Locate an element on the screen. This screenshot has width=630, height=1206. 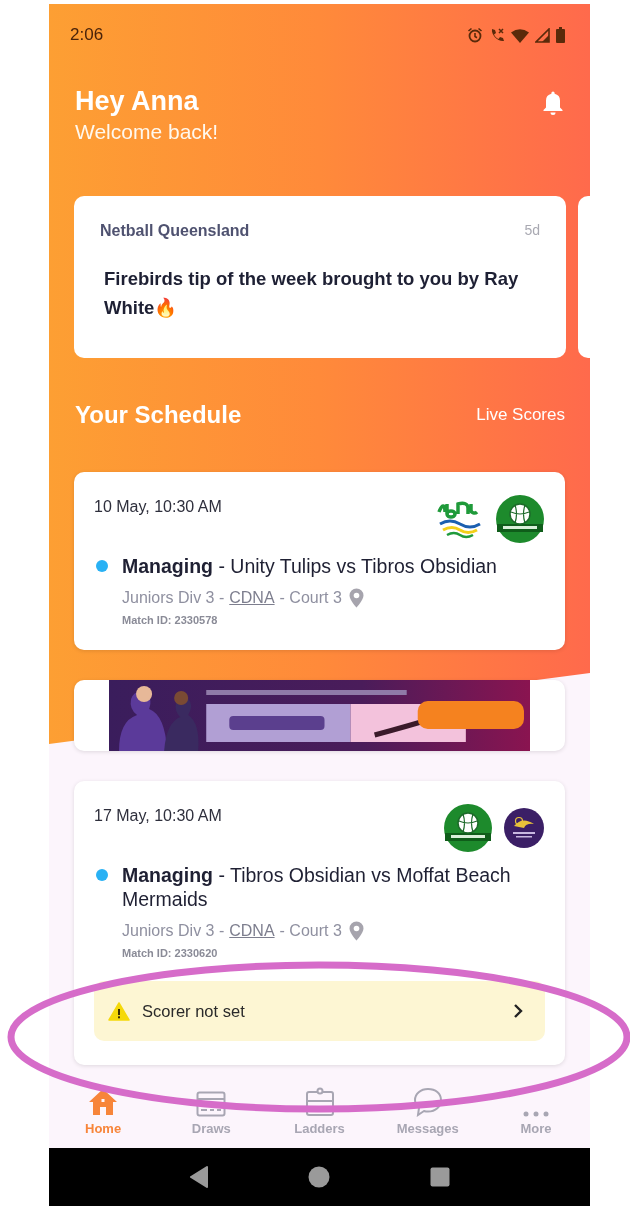
match-title: Managing - Unity Tulips vs Tibros Obsidian is located at coordinates (309, 566).